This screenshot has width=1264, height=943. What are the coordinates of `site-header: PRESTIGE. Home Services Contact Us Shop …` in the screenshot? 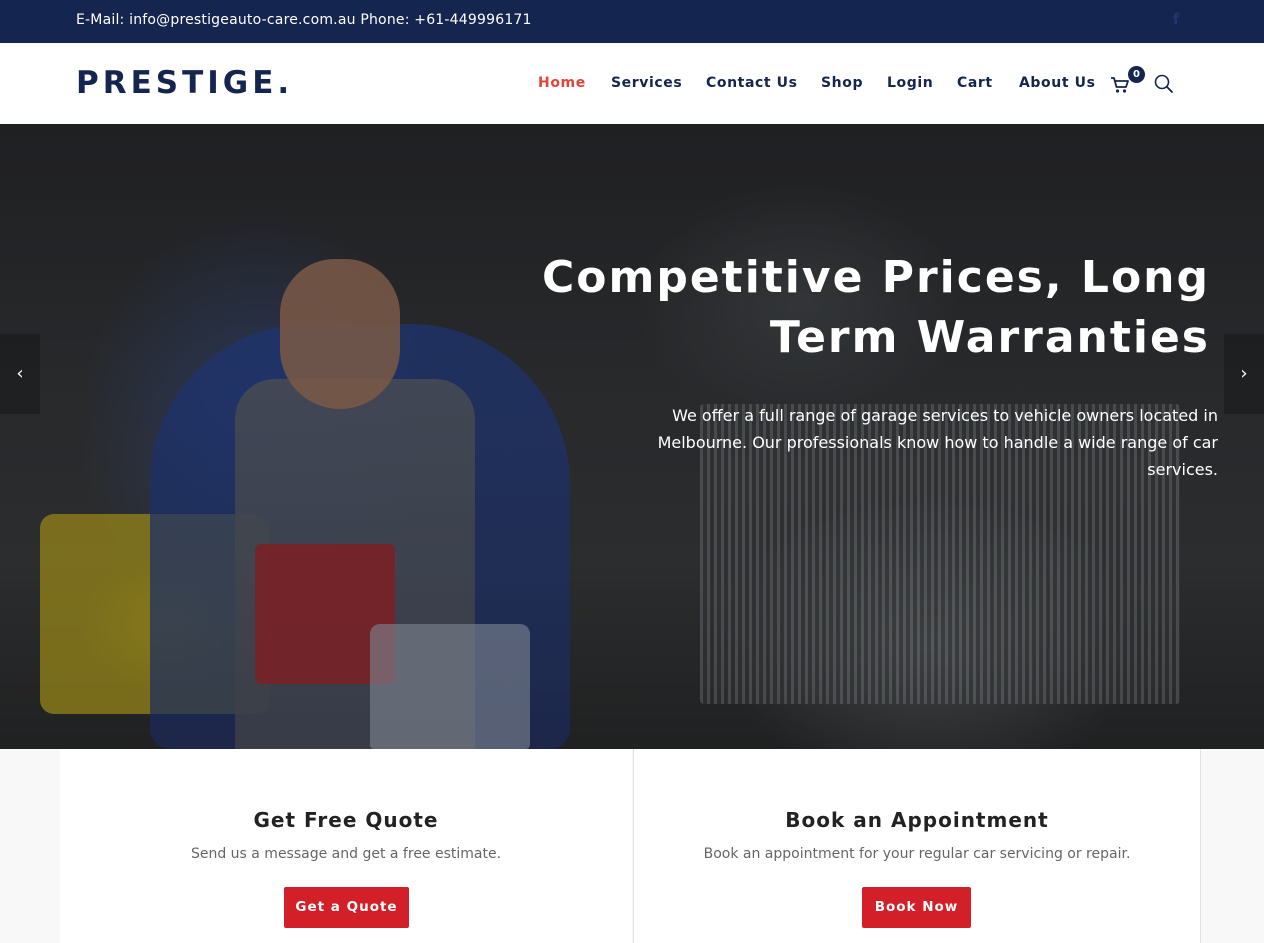 It's located at (632, 83).